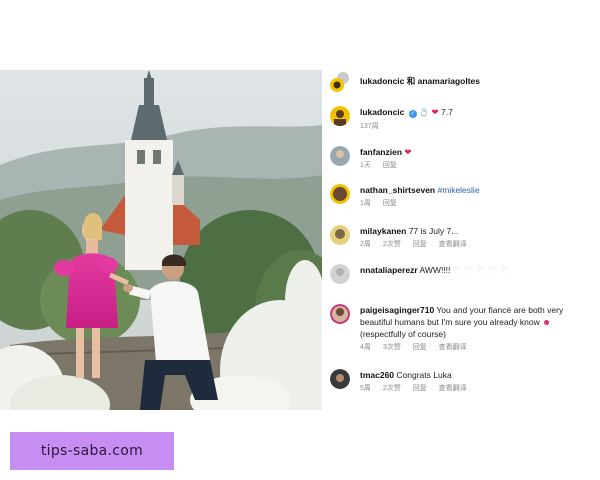  I want to click on caption-number: 7.7, so click(447, 112).